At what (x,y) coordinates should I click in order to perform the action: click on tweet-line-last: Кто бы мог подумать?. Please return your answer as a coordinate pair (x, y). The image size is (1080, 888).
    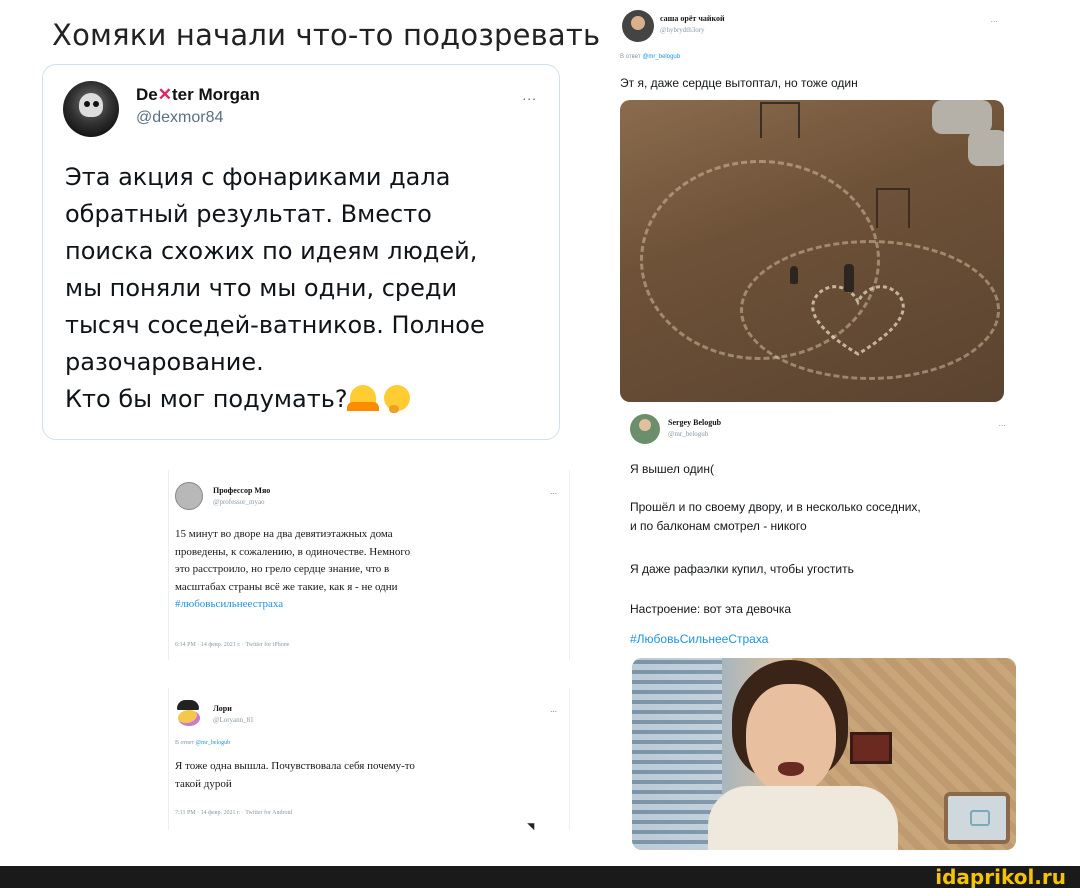
    Looking at the image, I should click on (305, 399).